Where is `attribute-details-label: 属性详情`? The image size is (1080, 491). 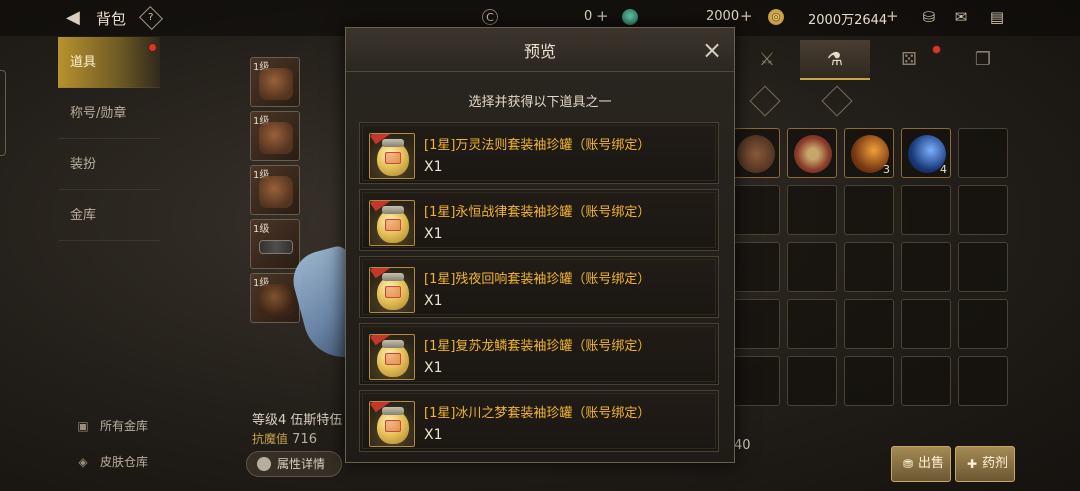
attribute-details-label: 属性详情 is located at coordinates (301, 464).